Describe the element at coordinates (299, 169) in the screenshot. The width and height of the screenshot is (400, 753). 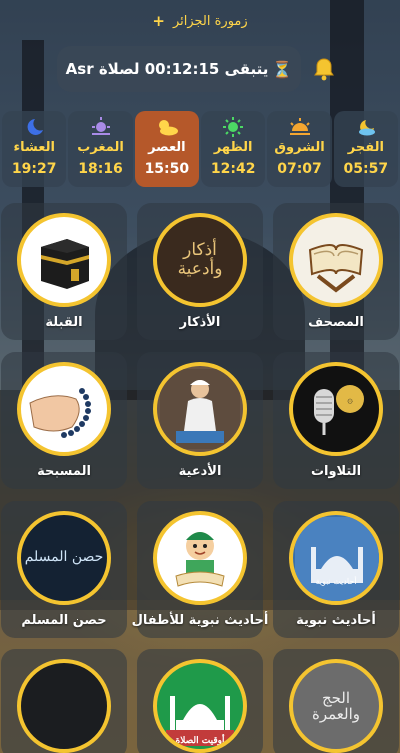
I see `prayer-time: 07:07` at that location.